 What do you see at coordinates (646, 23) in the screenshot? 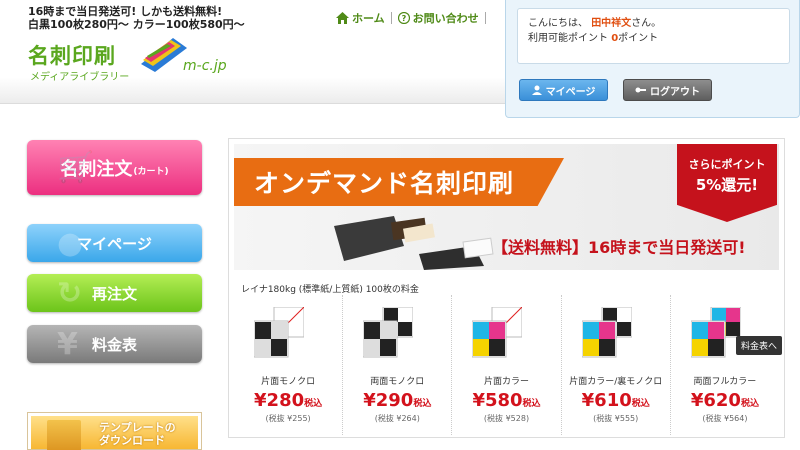
I see `greeting-suffix: さん。` at bounding box center [646, 23].